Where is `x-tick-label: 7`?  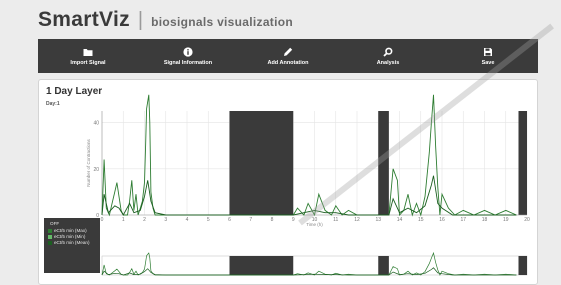
x-tick-label: 7 is located at coordinates (250, 220).